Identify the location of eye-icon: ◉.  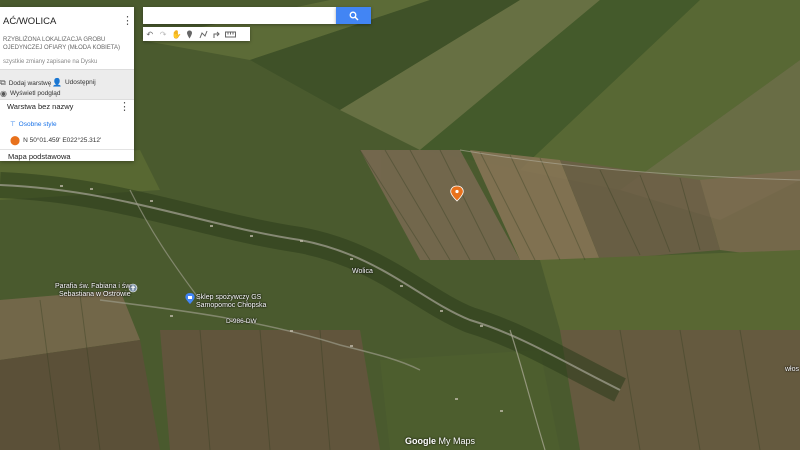
(3, 93).